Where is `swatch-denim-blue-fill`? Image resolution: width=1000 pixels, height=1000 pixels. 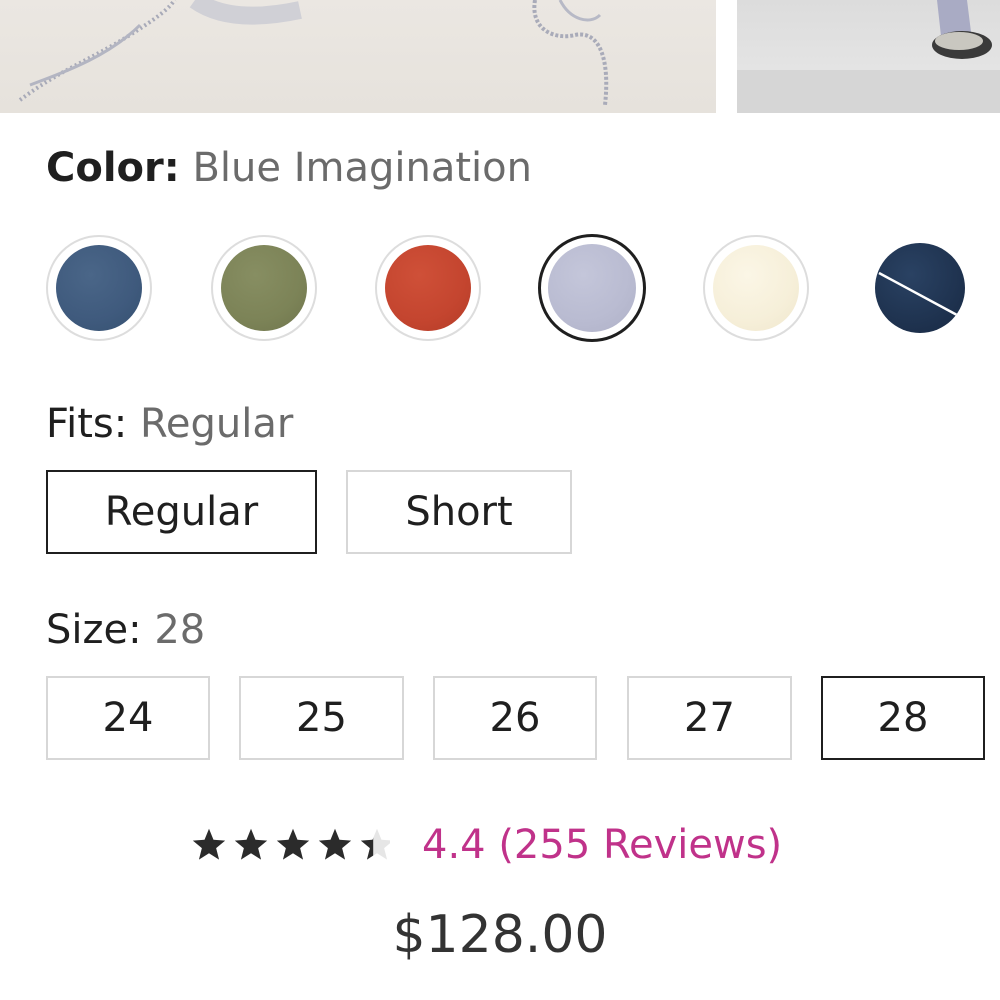
swatch-denim-blue-fill is located at coordinates (99, 288).